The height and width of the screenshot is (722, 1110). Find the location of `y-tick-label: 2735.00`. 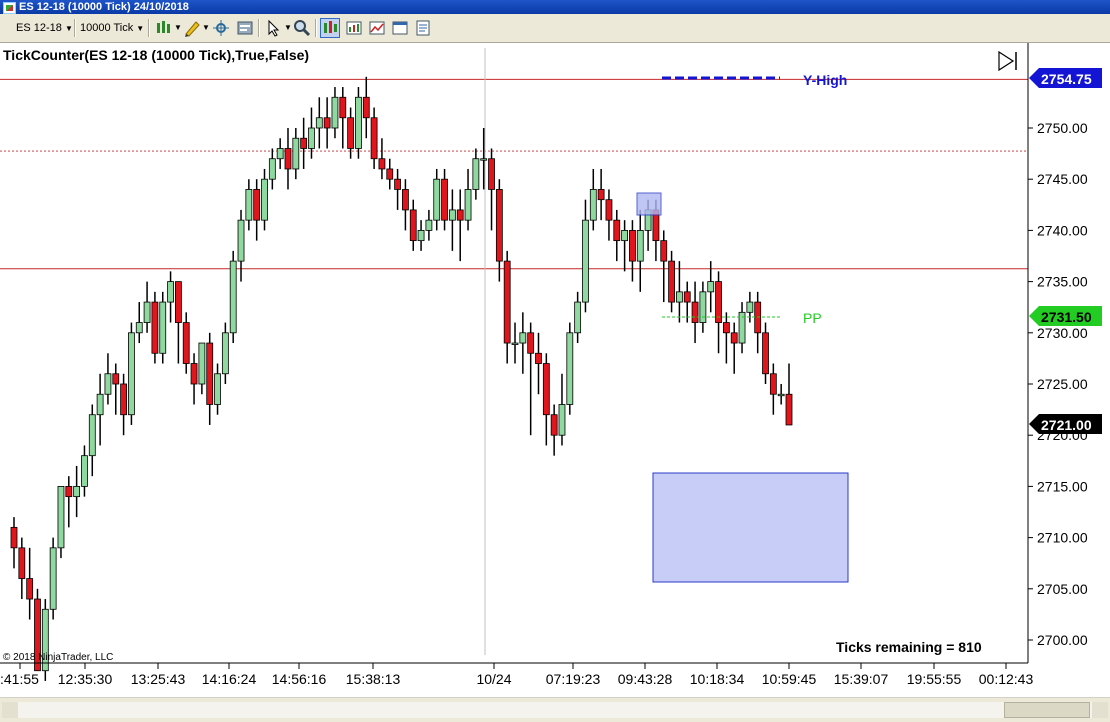

y-tick-label: 2735.00 is located at coordinates (1062, 282).